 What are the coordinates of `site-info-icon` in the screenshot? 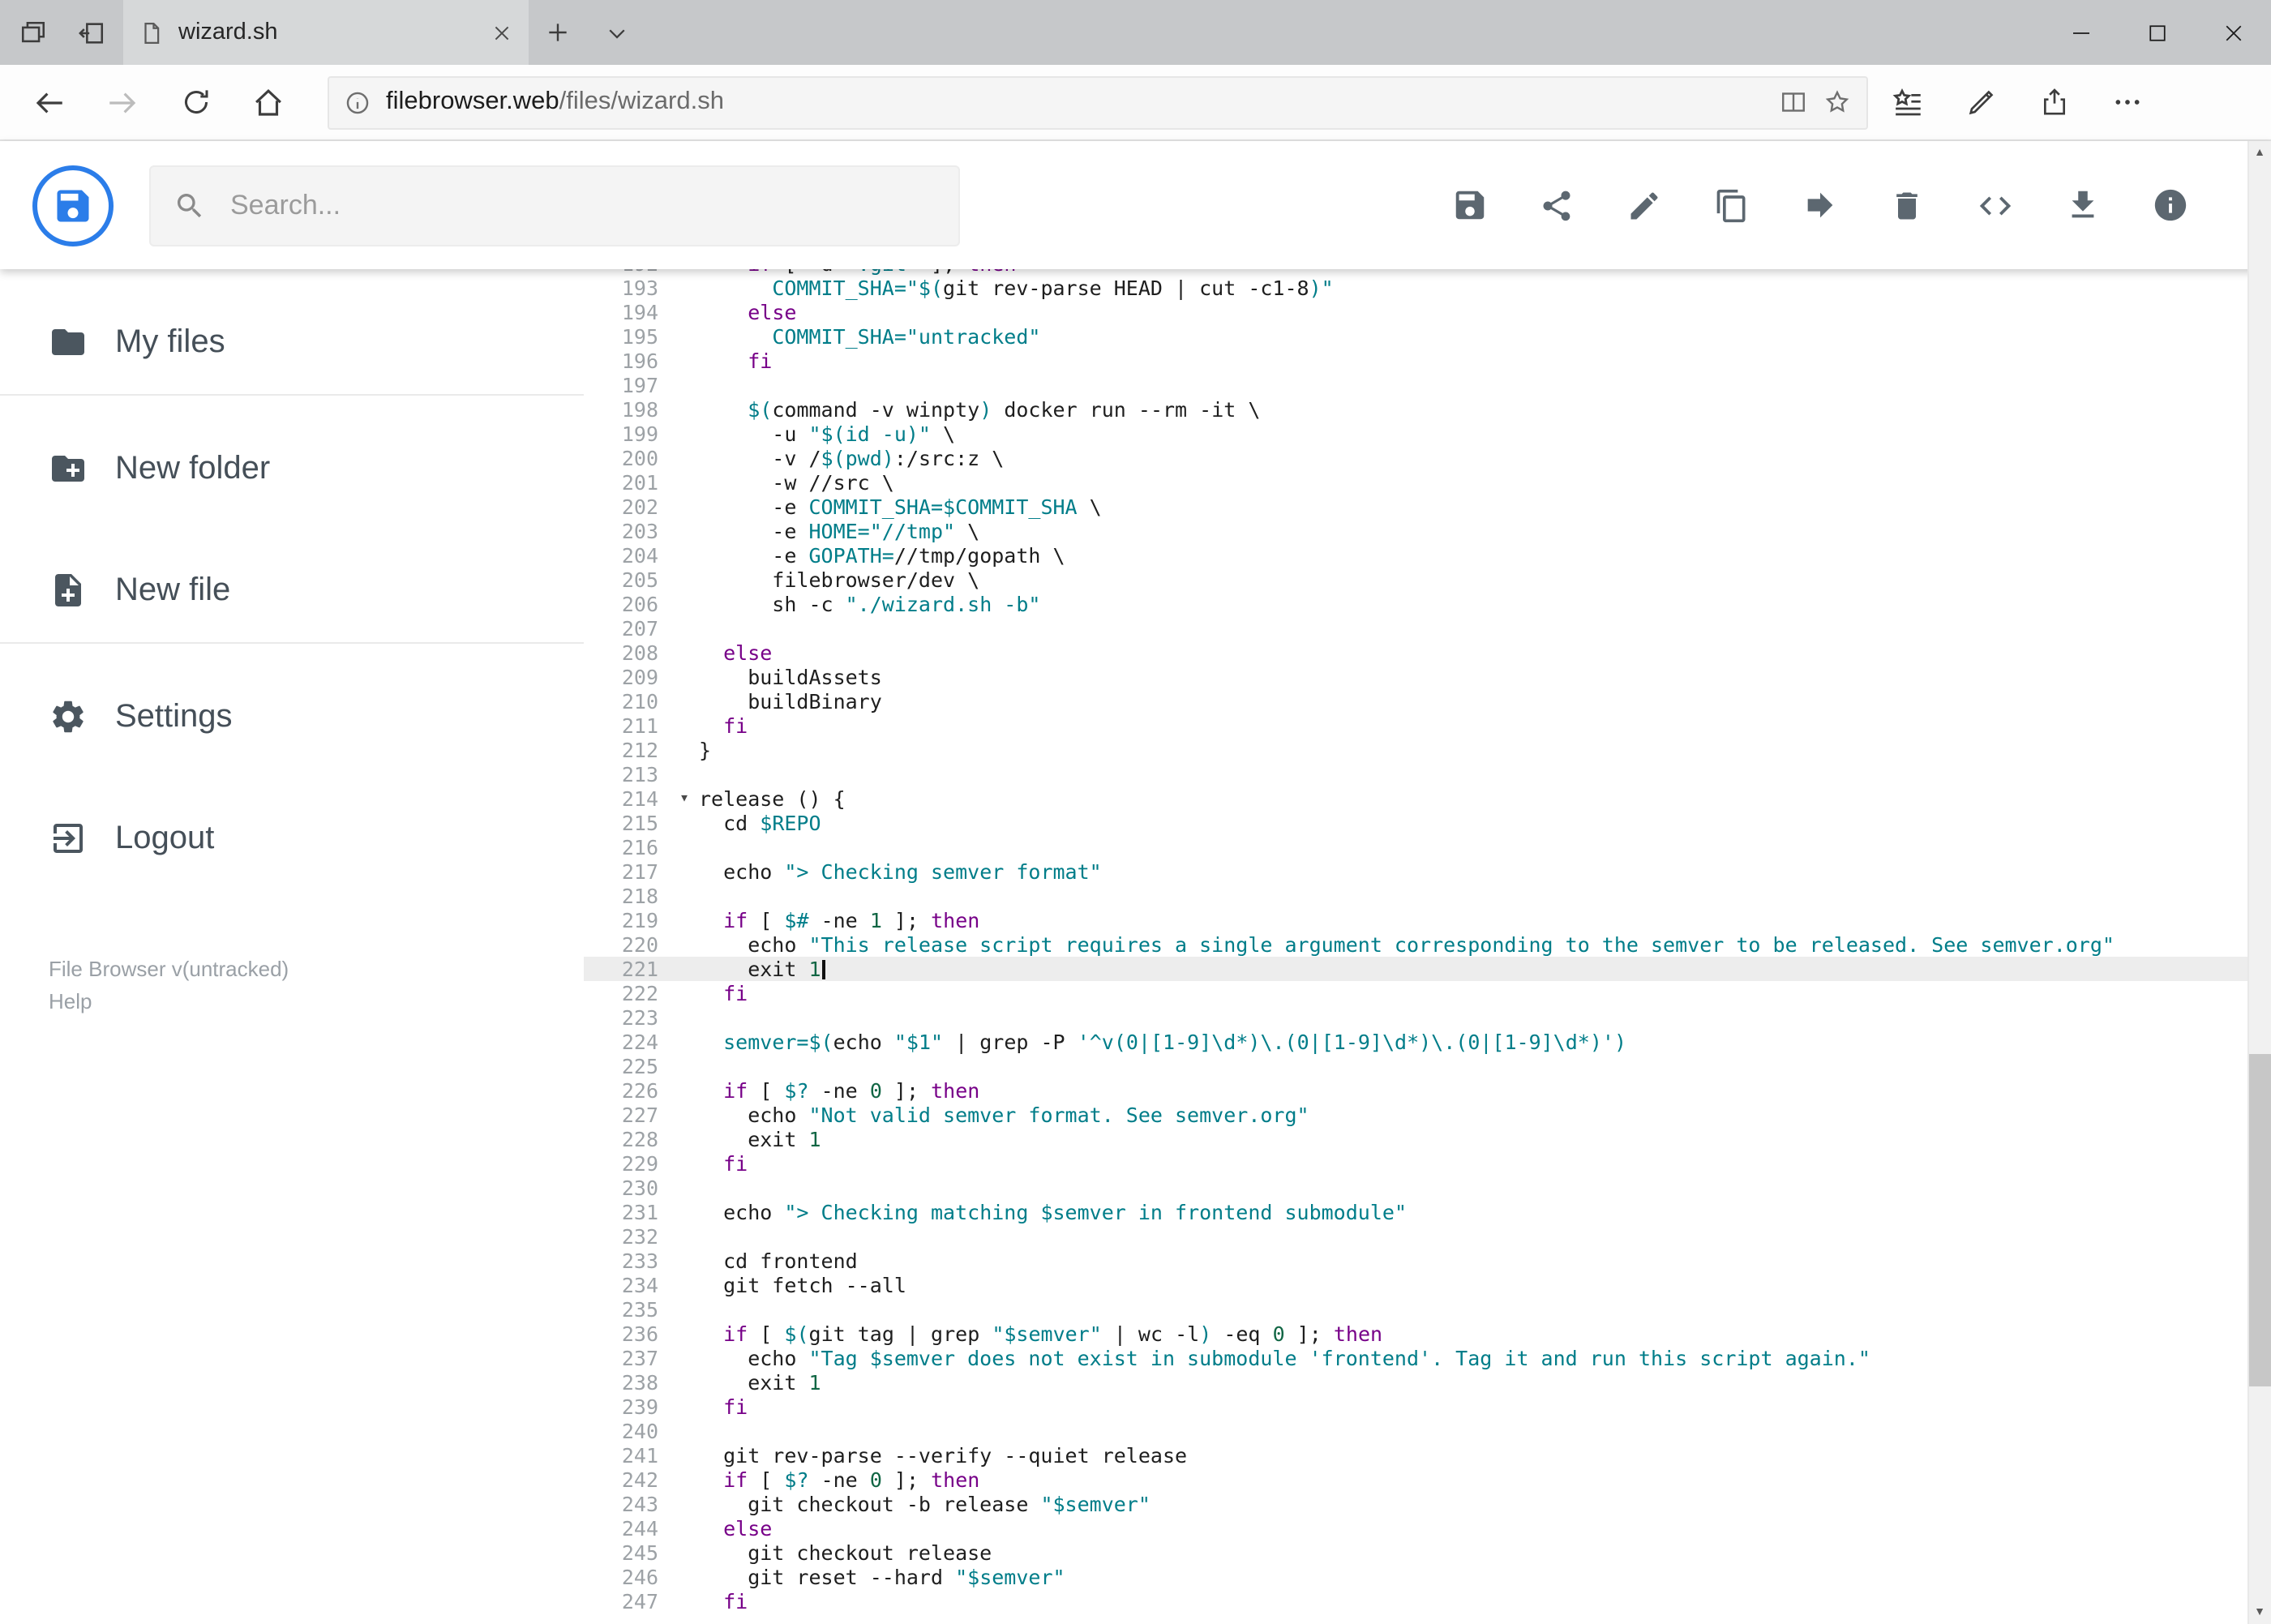 It's located at (357, 102).